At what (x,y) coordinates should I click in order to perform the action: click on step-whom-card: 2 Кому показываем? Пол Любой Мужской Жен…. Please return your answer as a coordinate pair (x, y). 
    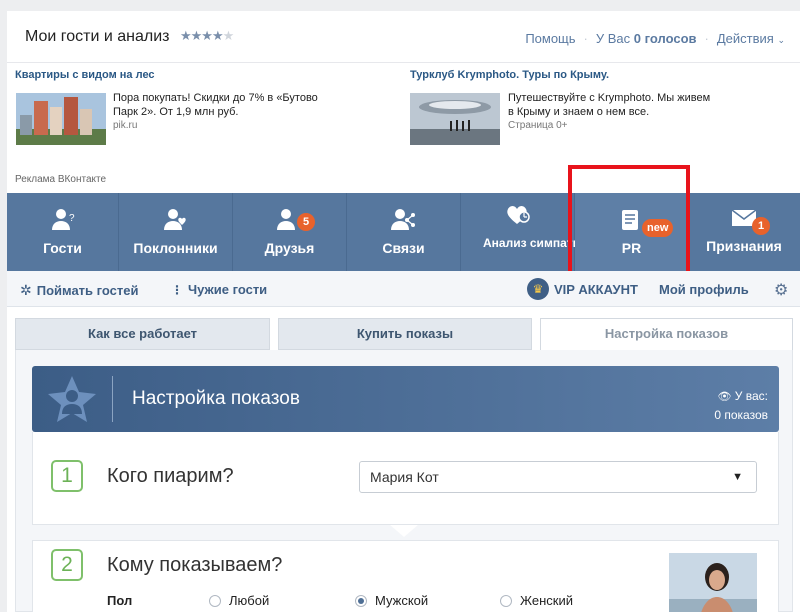
    Looking at the image, I should click on (405, 576).